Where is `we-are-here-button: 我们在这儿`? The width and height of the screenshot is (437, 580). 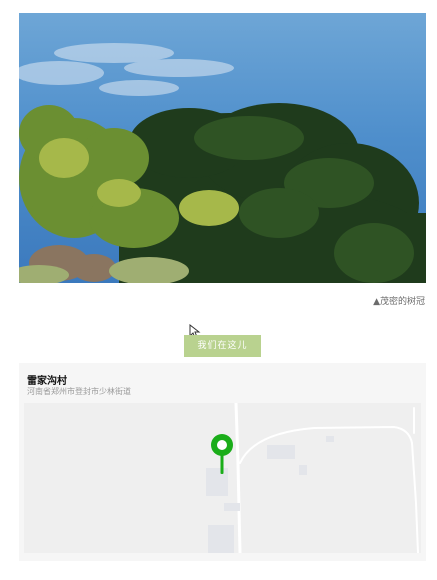
we-are-here-button: 我们在这儿 is located at coordinates (222, 346).